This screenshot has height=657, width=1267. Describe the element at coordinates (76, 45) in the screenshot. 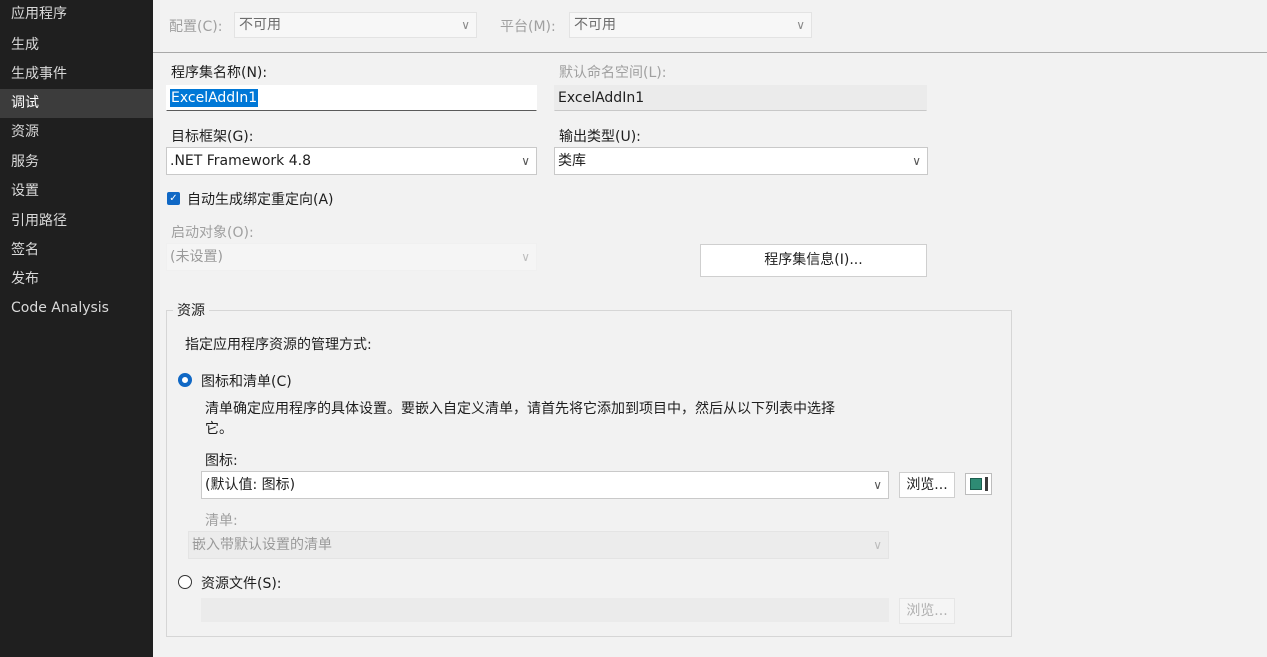

I see `sidebar-item-build: 生成` at that location.